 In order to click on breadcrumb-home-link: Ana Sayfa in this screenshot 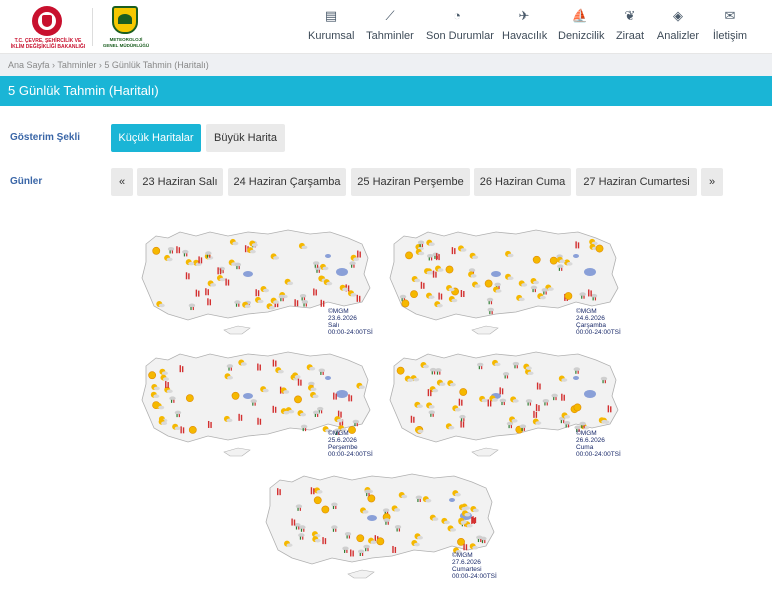, I will do `click(29, 65)`.